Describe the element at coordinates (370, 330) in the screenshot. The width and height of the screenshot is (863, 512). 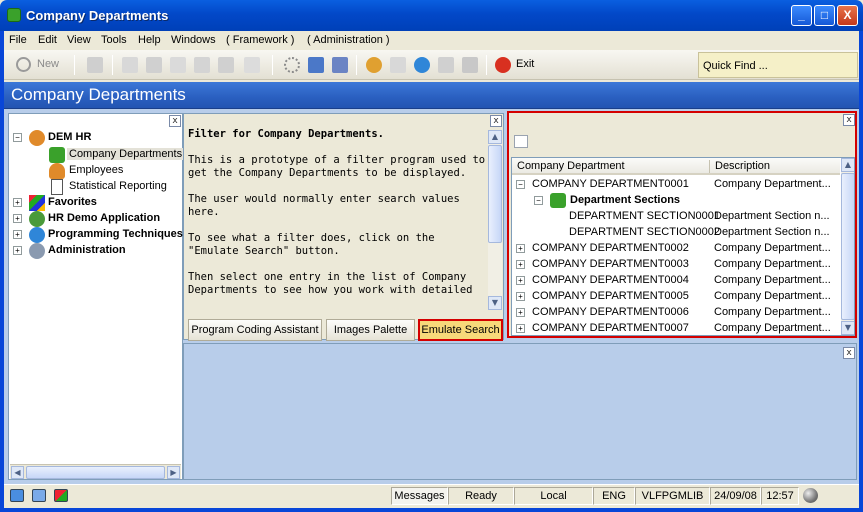
I see `images-palette-button: Images Palette` at that location.